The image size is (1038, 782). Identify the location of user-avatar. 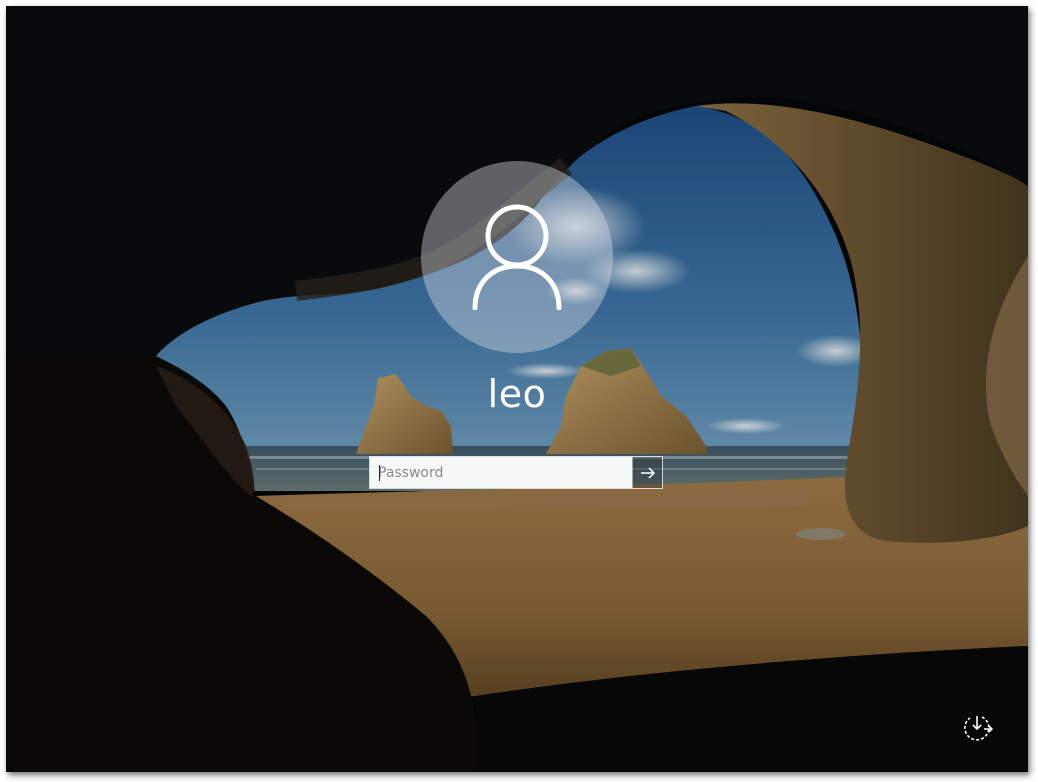
(517, 257).